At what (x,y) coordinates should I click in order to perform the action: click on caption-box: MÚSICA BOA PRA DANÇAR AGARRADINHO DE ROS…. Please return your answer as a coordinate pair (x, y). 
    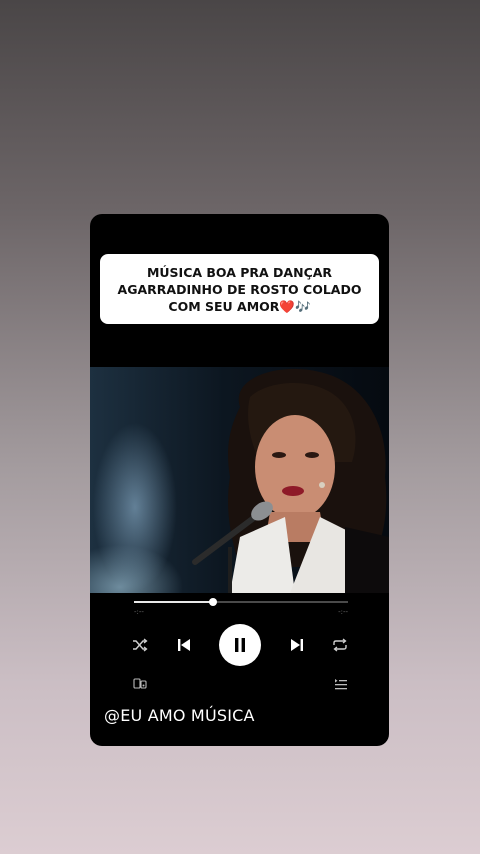
    Looking at the image, I should click on (239, 289).